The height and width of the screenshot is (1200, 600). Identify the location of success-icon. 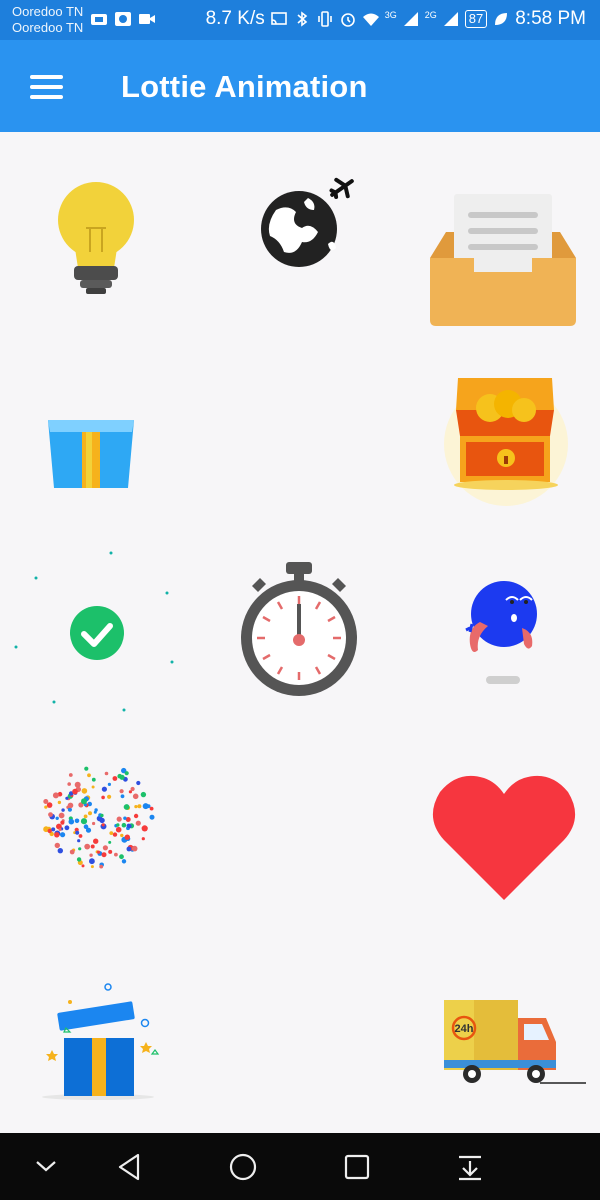
(94, 631).